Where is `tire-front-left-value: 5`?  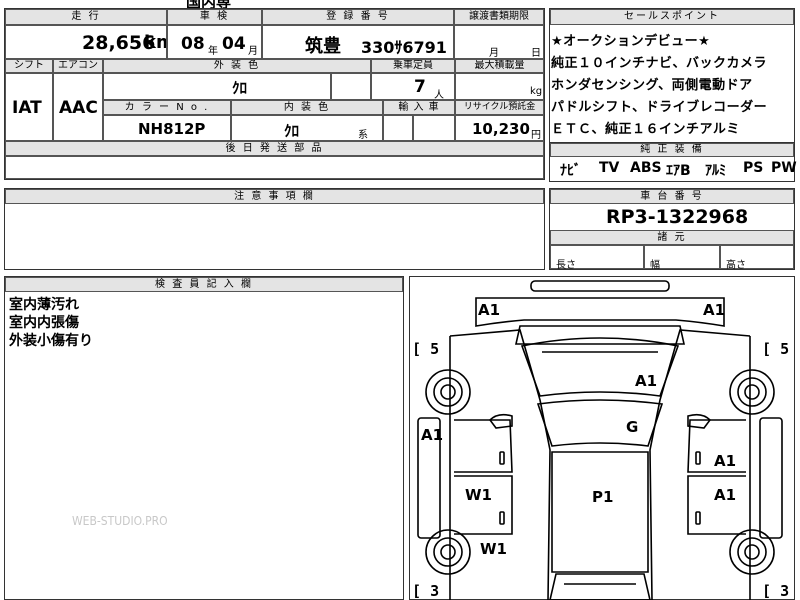
tire-front-left-value: 5 is located at coordinates (435, 349).